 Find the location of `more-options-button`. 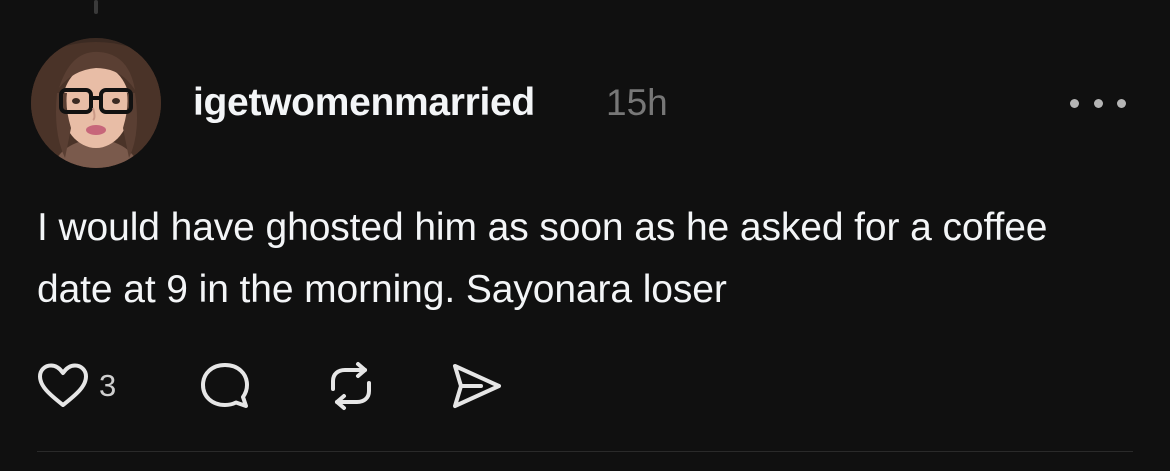

more-options-button is located at coordinates (1098, 103).